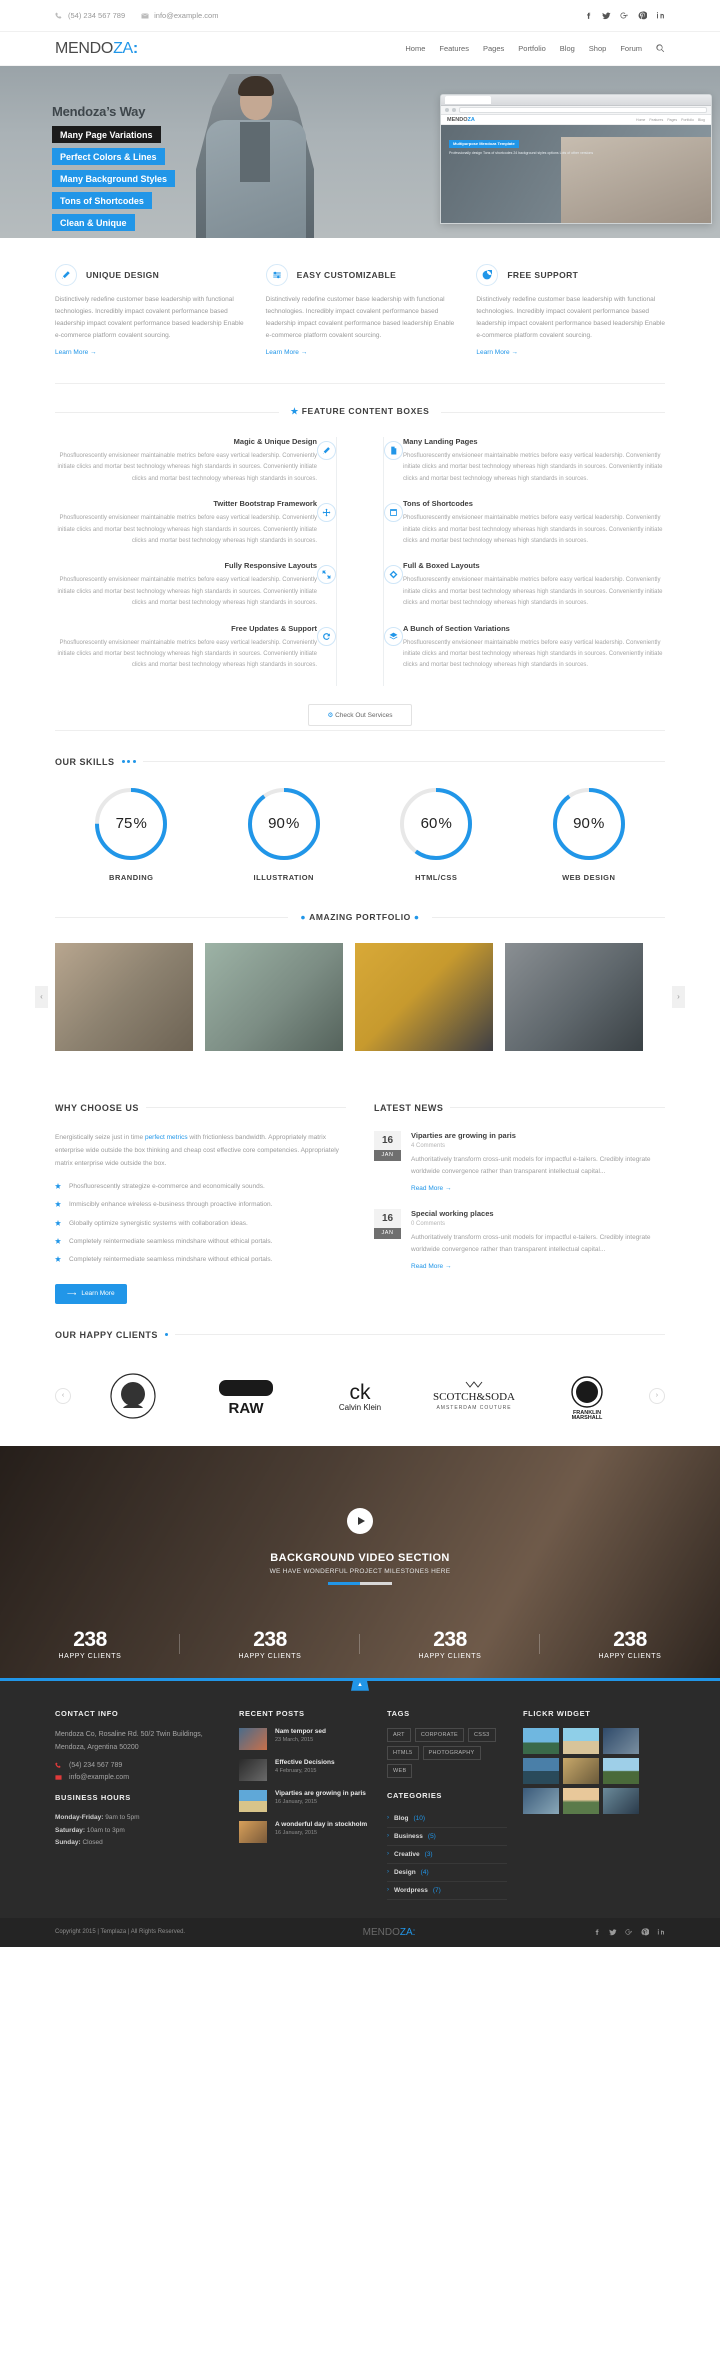 Image resolution: width=720 pixels, height=2358 pixels. I want to click on news-month: JAN, so click(387, 1155).